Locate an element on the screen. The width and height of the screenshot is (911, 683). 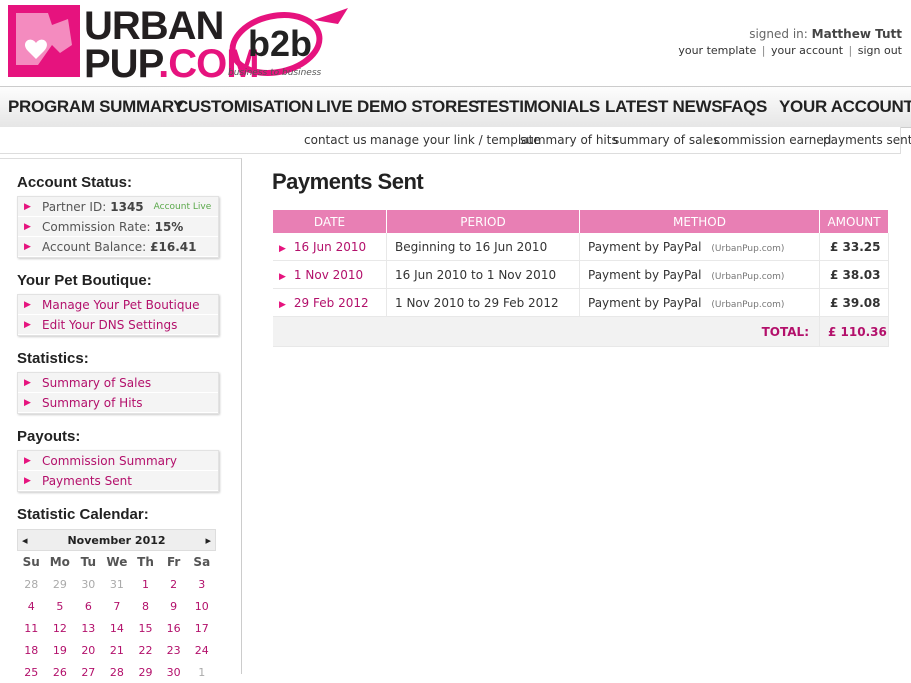
calendar-day: 25 is located at coordinates (31, 672).